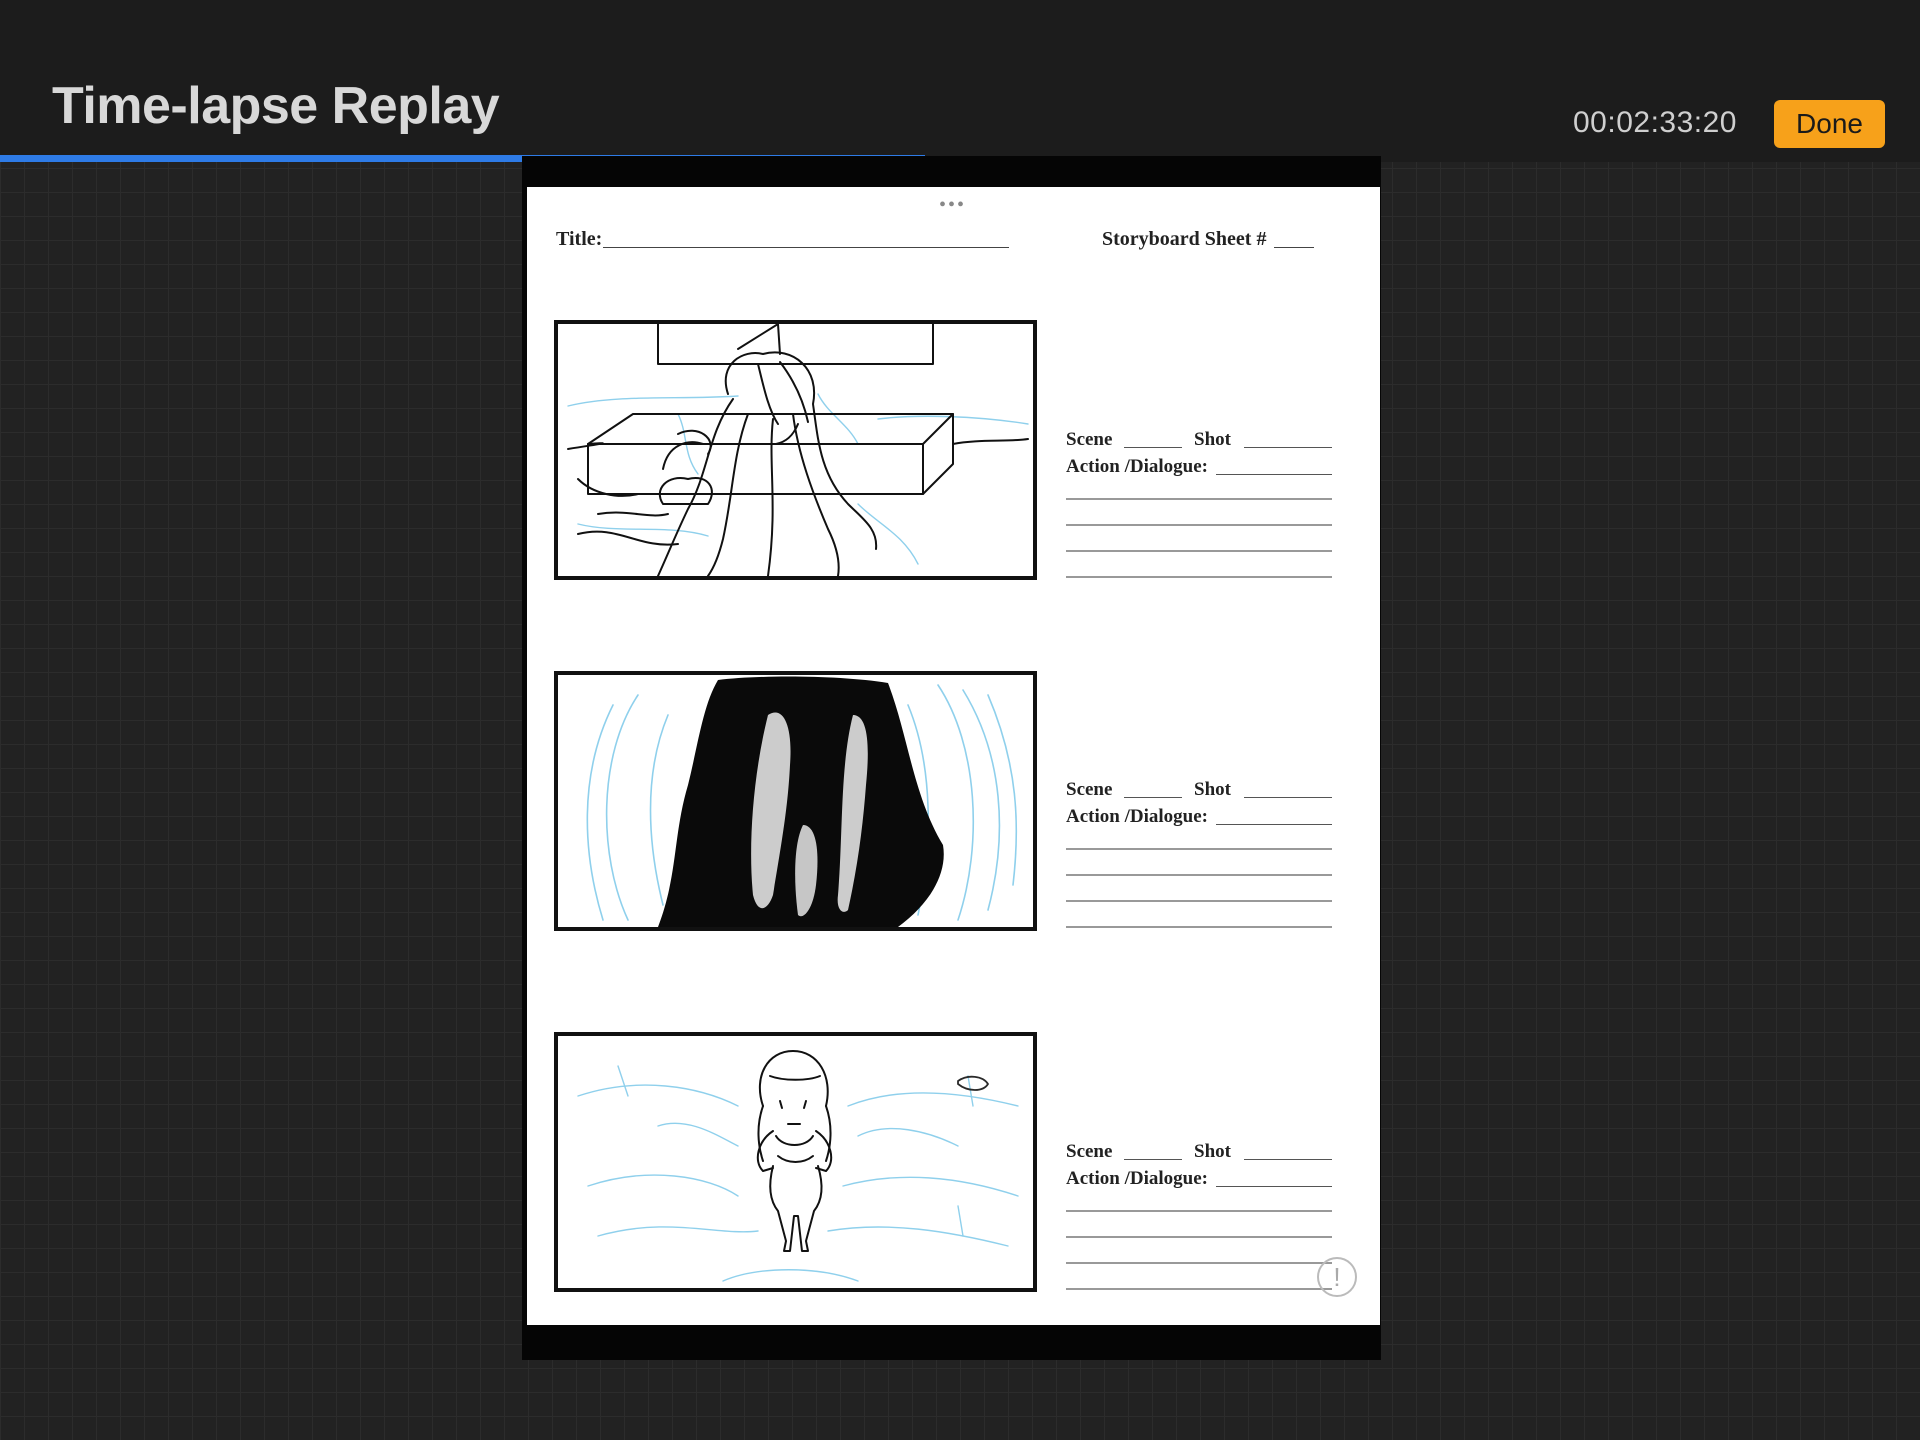 Image resolution: width=1920 pixels, height=1440 pixels. Describe the element at coordinates (1201, 504) in the screenshot. I see `panel-1-notes: Scene Shot Action /Dialogue:` at that location.